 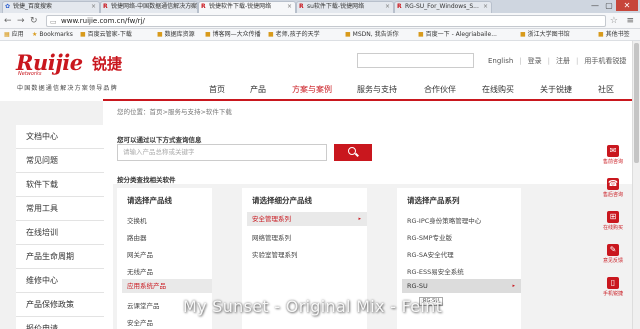 I want to click on browser-tab: R su软件下载-锐捷网络 ×, so click(x=345, y=7).